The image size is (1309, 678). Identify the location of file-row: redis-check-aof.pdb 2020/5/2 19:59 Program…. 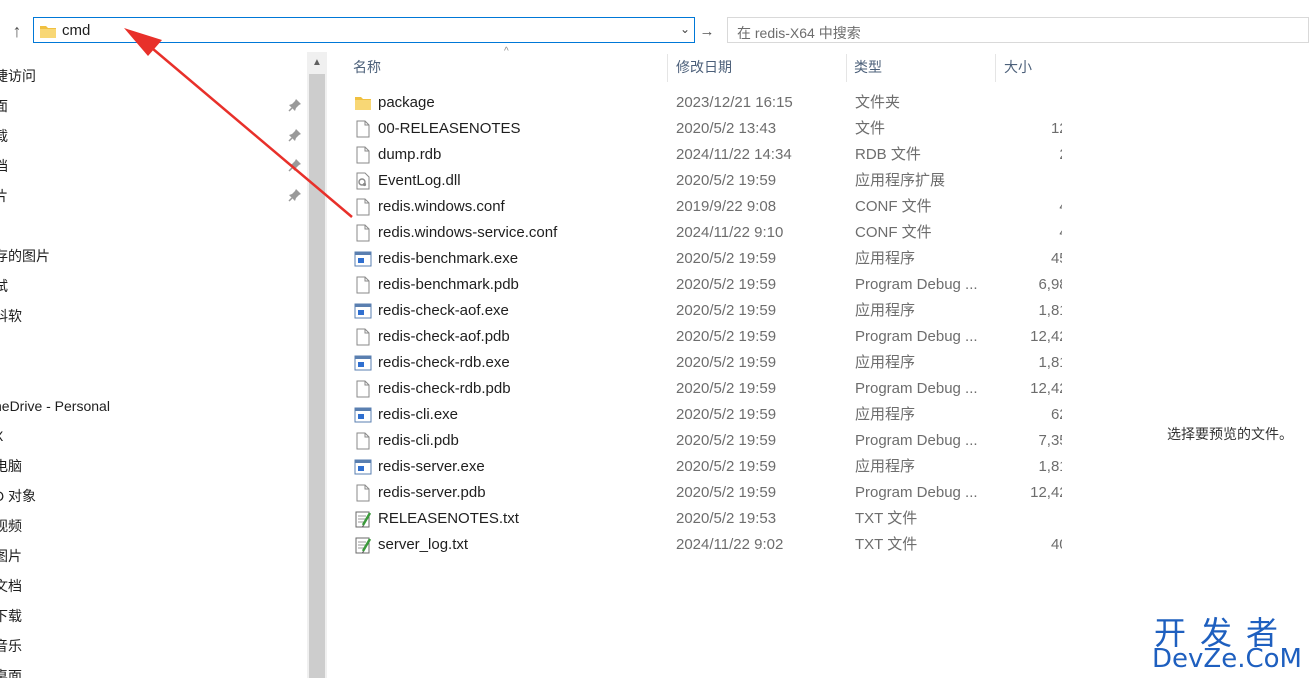
(701, 337).